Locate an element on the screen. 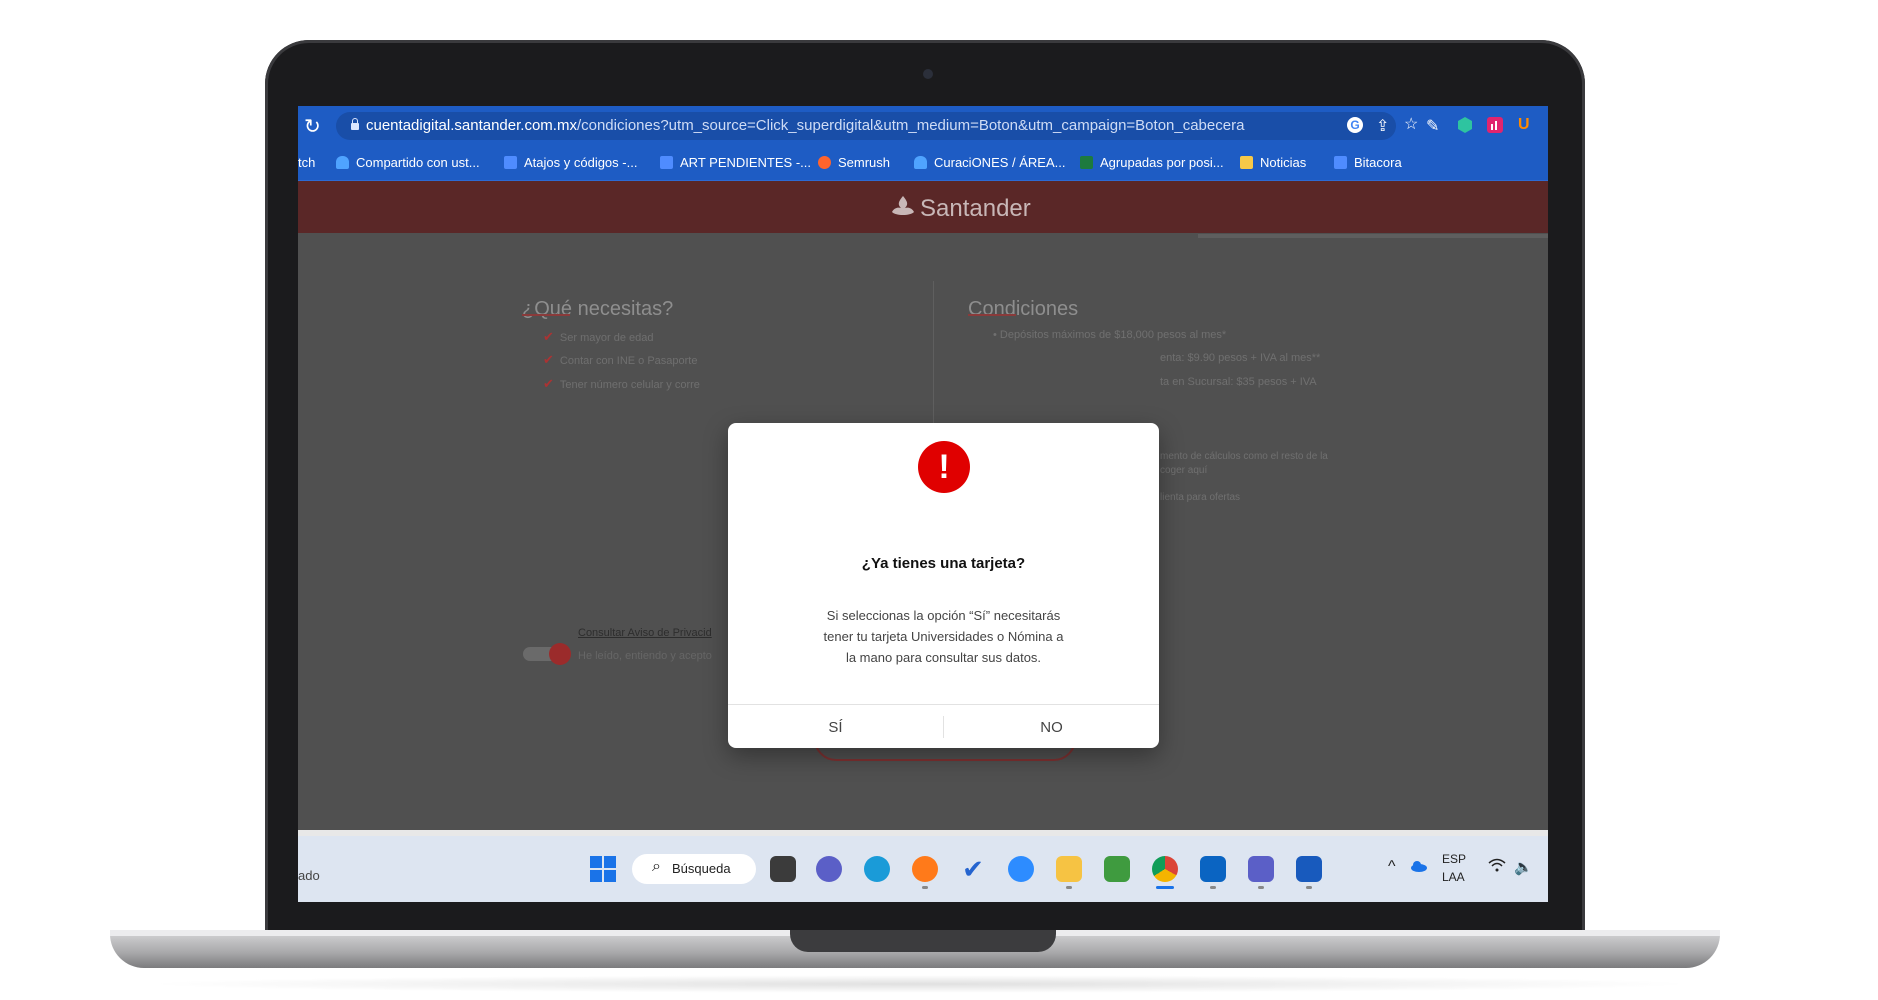 Image resolution: width=1878 pixels, height=1000 pixels. outlook-icon is located at coordinates (1213, 869).